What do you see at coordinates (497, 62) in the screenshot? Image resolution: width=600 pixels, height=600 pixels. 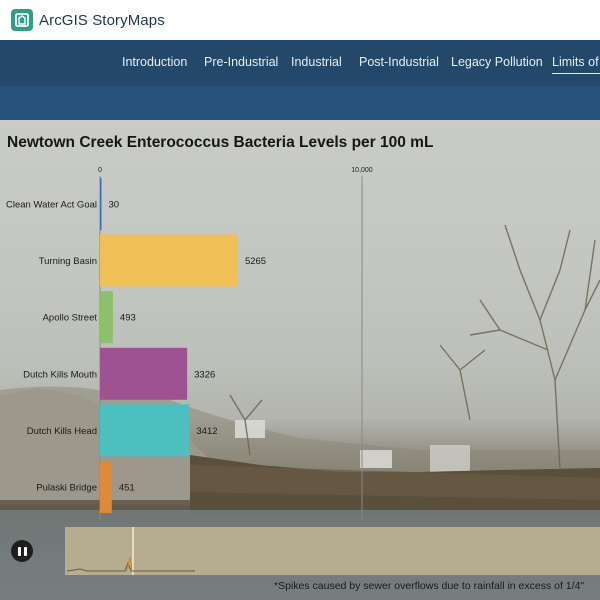 I see `tab-legacy-pollution: Legacy Pollution` at bounding box center [497, 62].